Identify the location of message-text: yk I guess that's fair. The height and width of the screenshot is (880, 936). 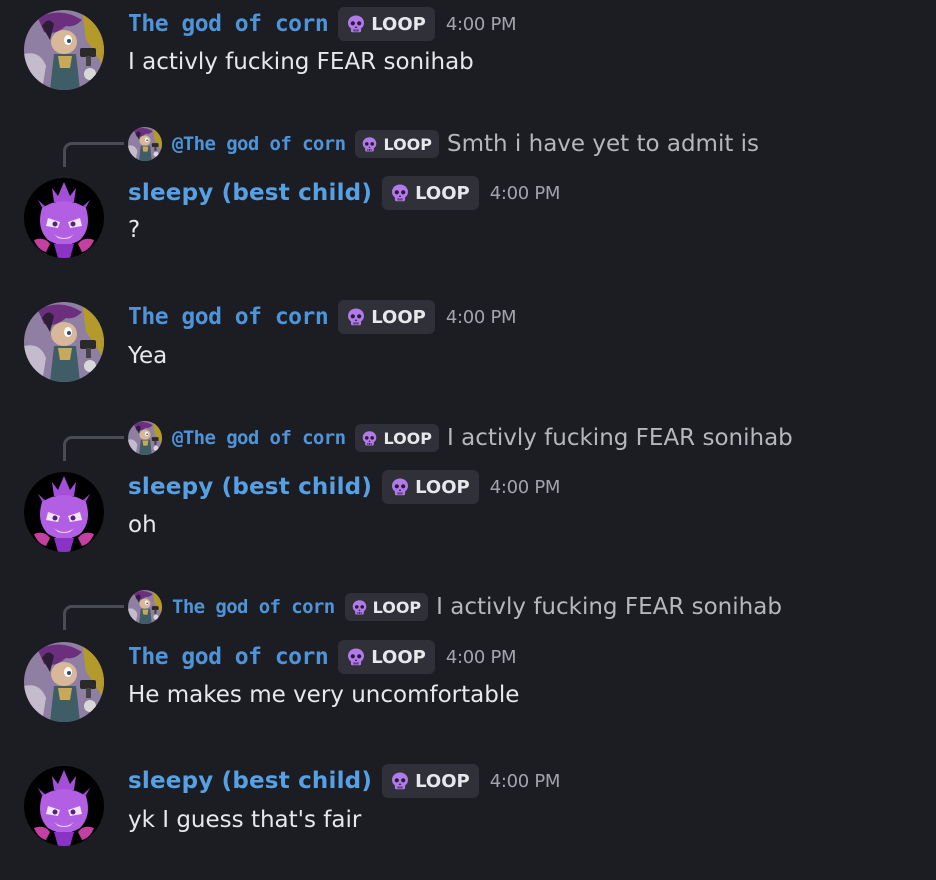
(245, 820).